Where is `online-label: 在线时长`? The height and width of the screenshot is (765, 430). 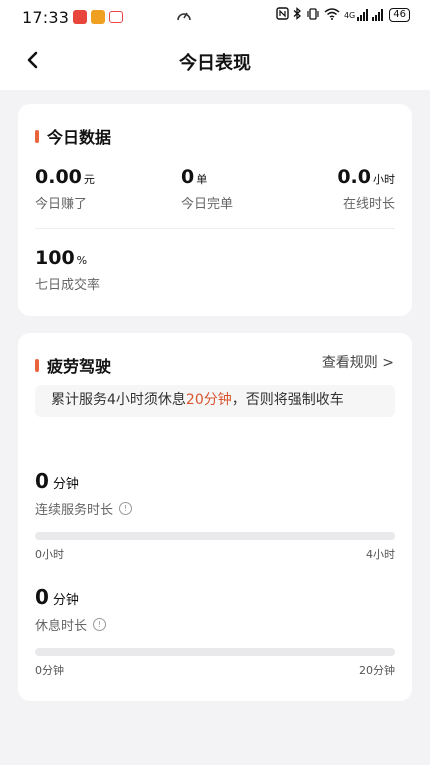 online-label: 在线时长 is located at coordinates (368, 204).